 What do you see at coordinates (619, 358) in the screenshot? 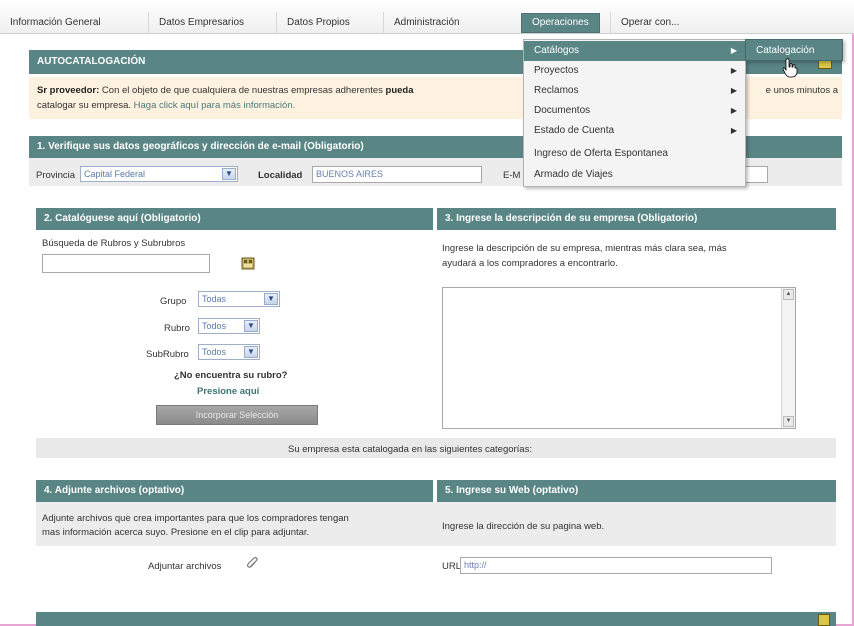
I see `description-textarea: ▲ ▼` at bounding box center [619, 358].